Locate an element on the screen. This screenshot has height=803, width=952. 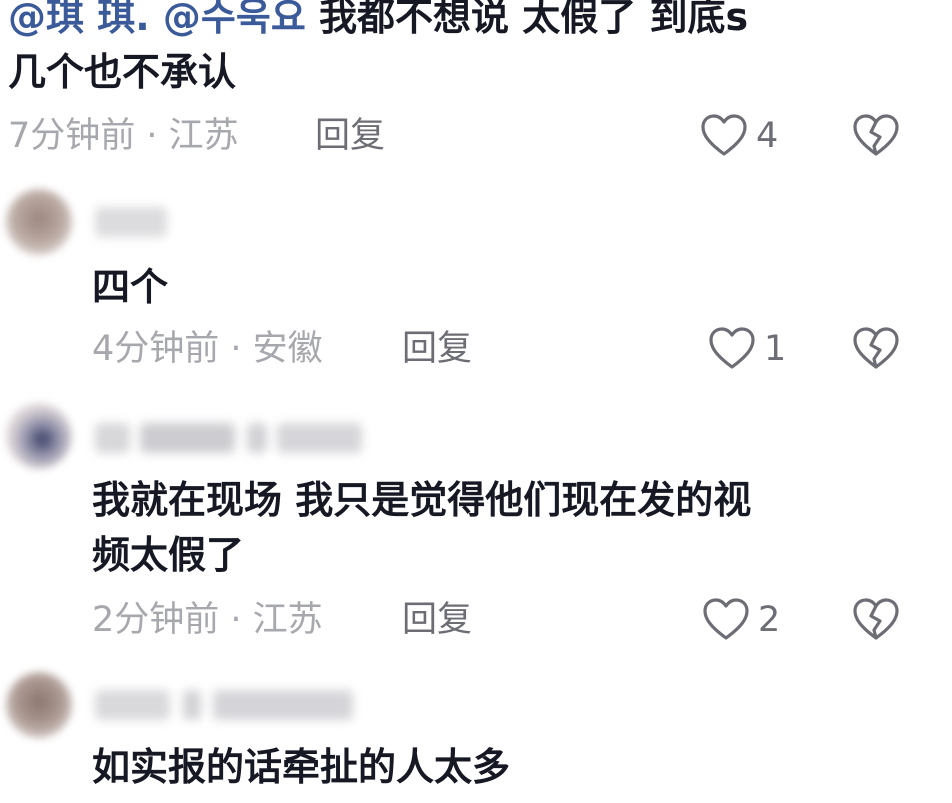
comment-1-text: @琪 琪. @수욱요 我都不想说 太假了 到底s is located at coordinates (378, 22).